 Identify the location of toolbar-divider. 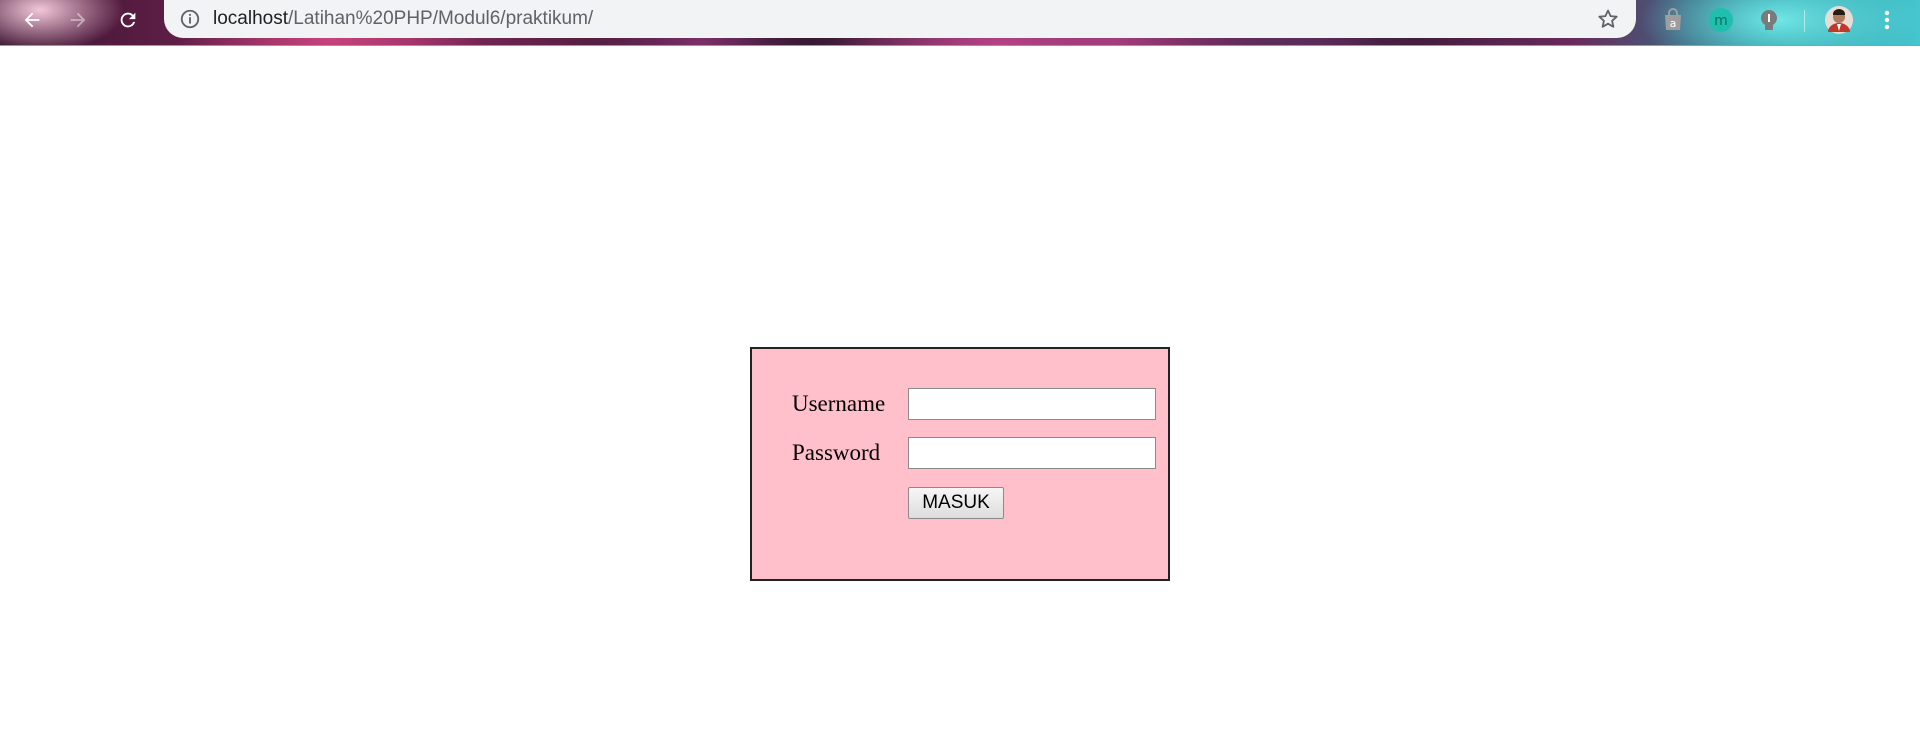
(1804, 21).